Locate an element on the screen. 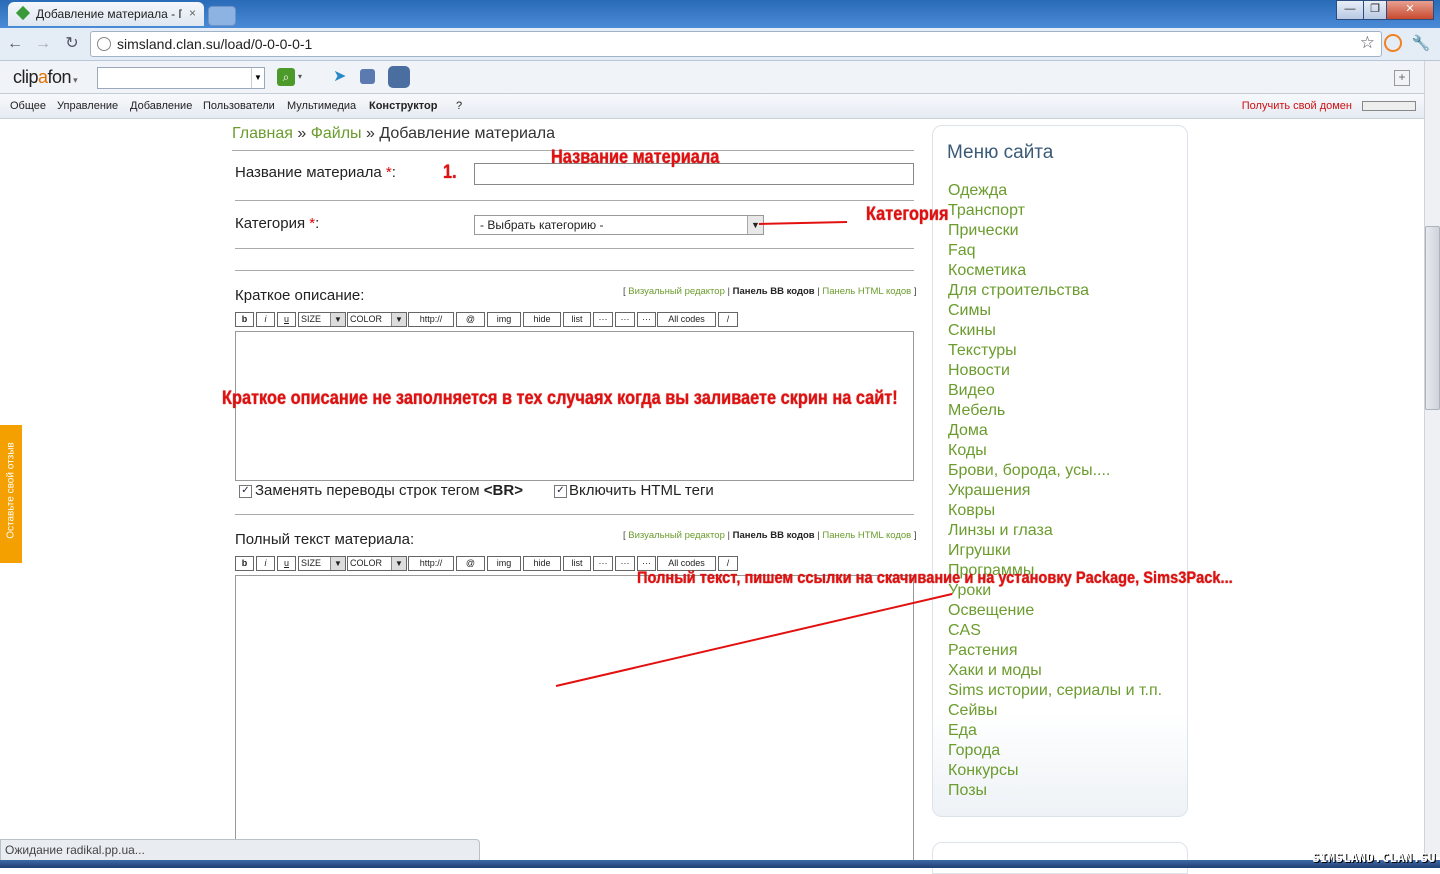  os-taskbar is located at coordinates (720, 864).